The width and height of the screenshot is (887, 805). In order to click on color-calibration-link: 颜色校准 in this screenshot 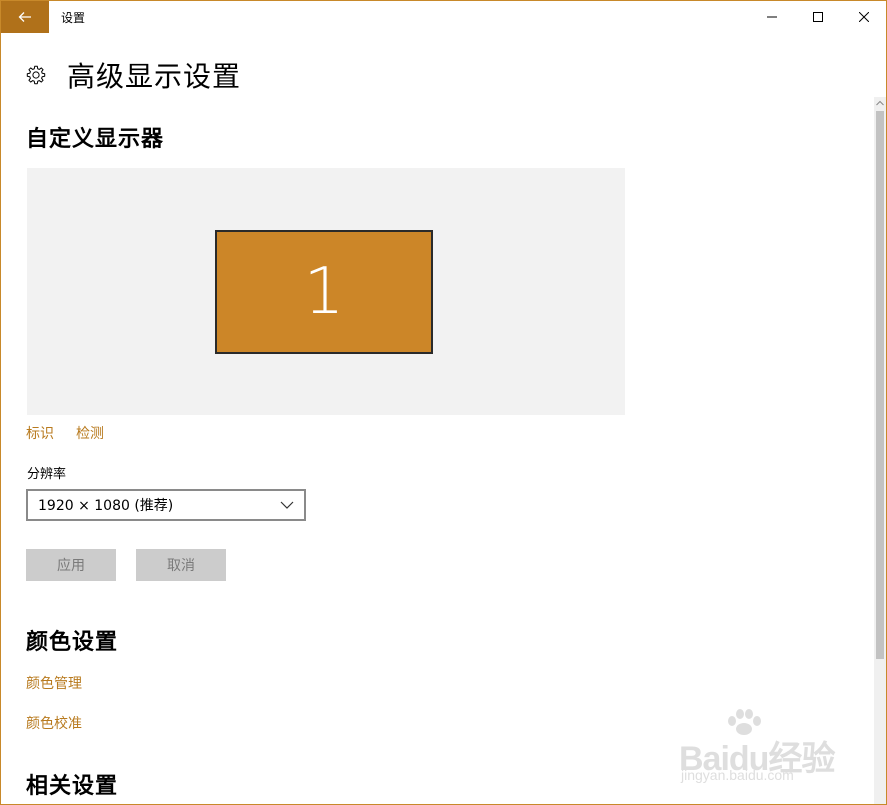, I will do `click(54, 723)`.